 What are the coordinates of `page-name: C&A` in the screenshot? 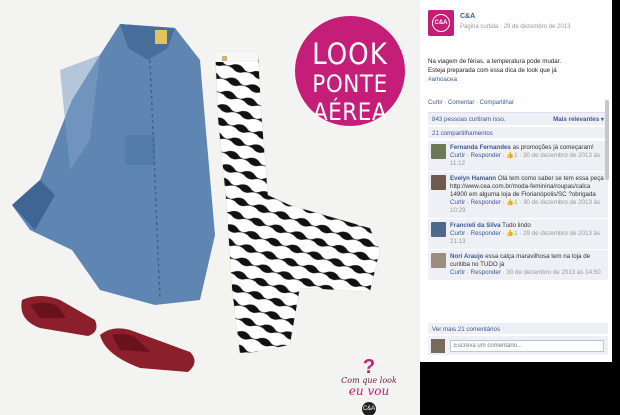 It's located at (467, 16).